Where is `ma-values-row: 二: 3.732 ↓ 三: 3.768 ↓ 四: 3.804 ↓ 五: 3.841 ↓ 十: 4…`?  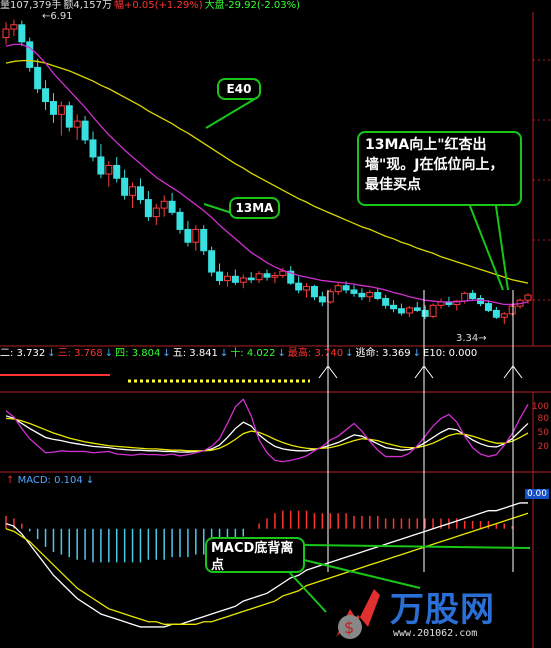 ma-values-row: 二: 3.732 ↓ 三: 3.768 ↓ 四: 3.804 ↓ 五: 3.841 ↓ 十: 4… is located at coordinates (275, 354).